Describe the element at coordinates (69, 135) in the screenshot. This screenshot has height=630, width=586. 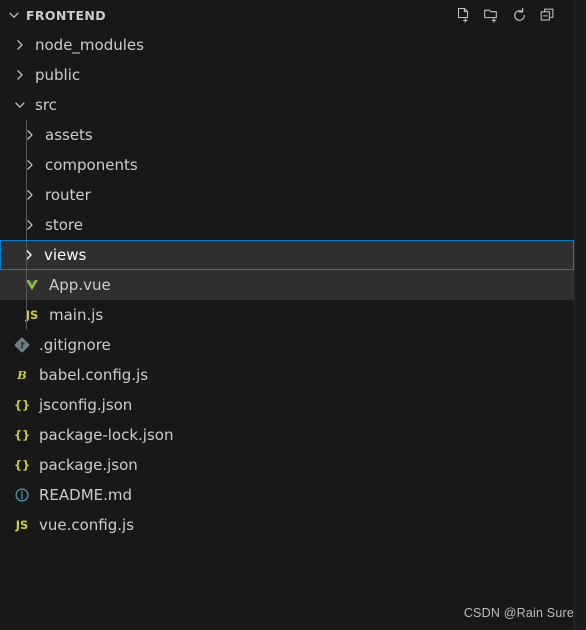
I see `tree-item-label: assets` at that location.